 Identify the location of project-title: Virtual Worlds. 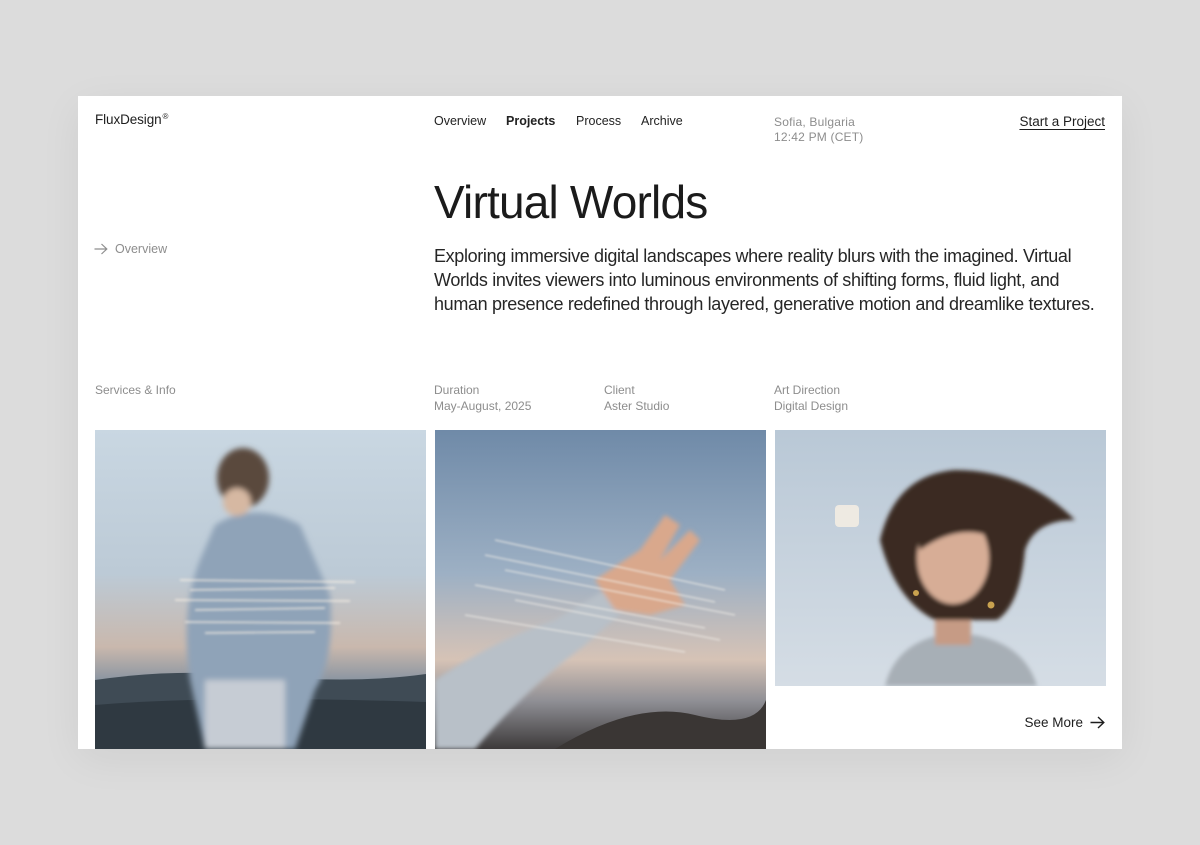
(571, 202).